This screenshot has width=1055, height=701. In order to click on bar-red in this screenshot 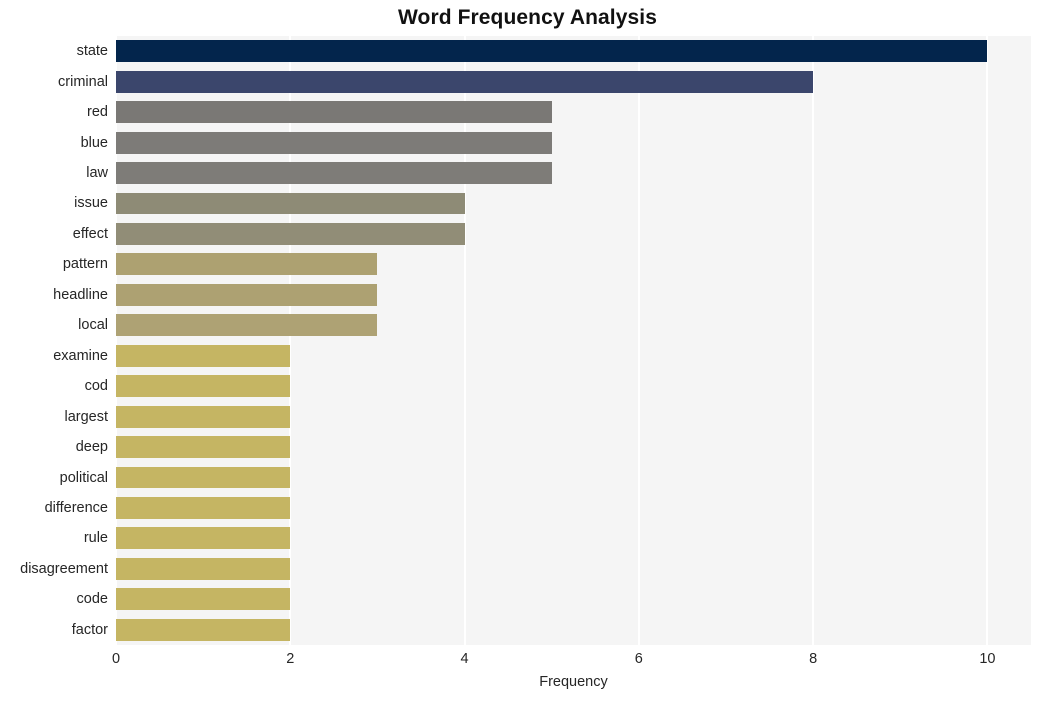, I will do `click(334, 112)`.